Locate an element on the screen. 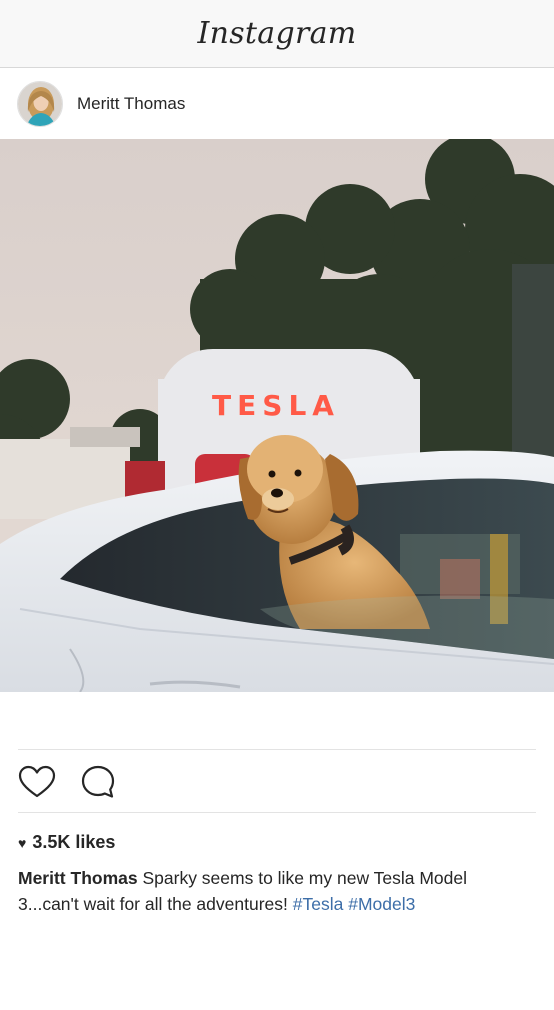 This screenshot has height=1010, width=554. post-actions is located at coordinates (80, 782).